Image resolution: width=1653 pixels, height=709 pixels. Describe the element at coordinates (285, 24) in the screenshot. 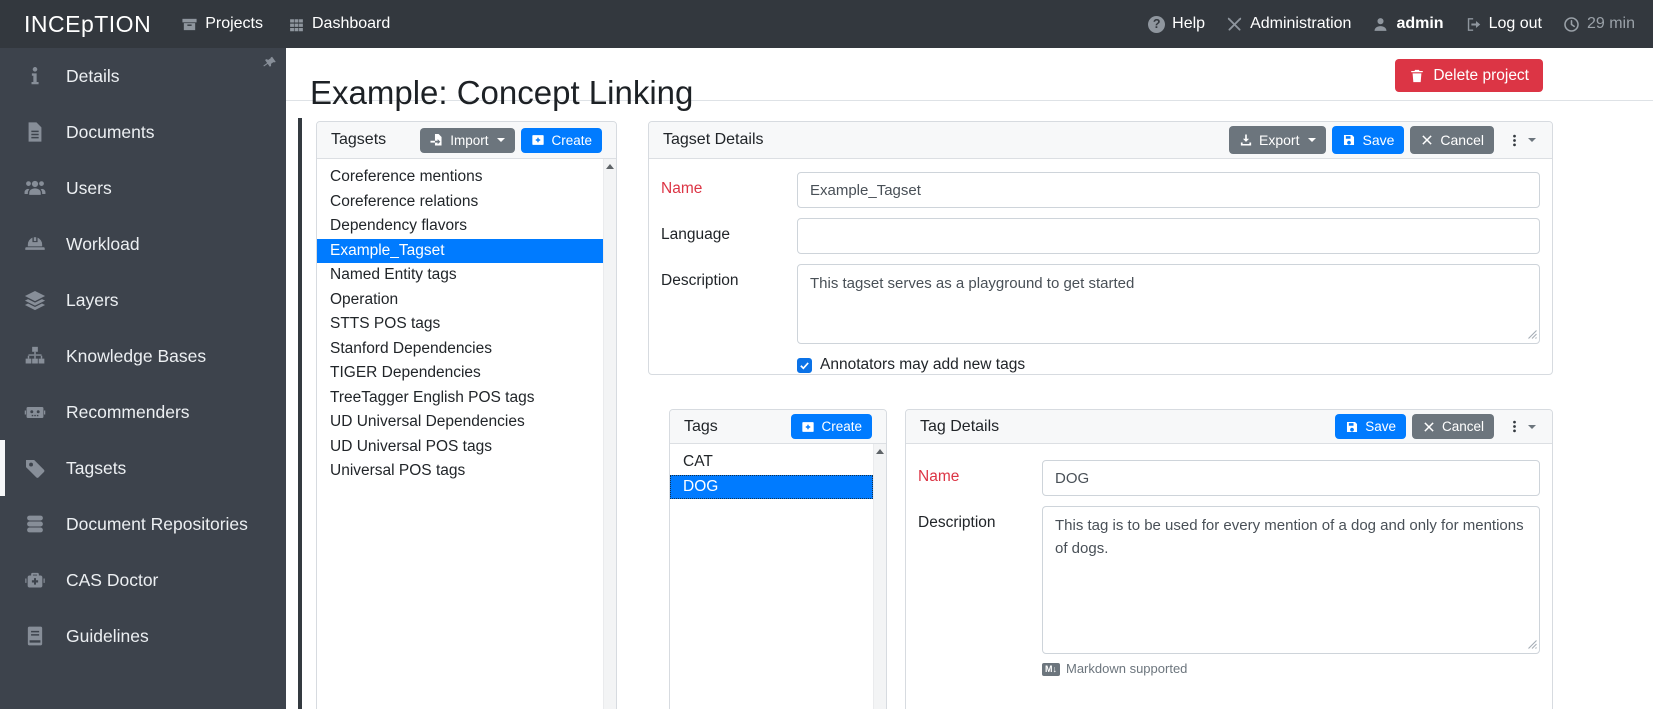

I see `navbar-left-menu: Projects Dashboard` at that location.